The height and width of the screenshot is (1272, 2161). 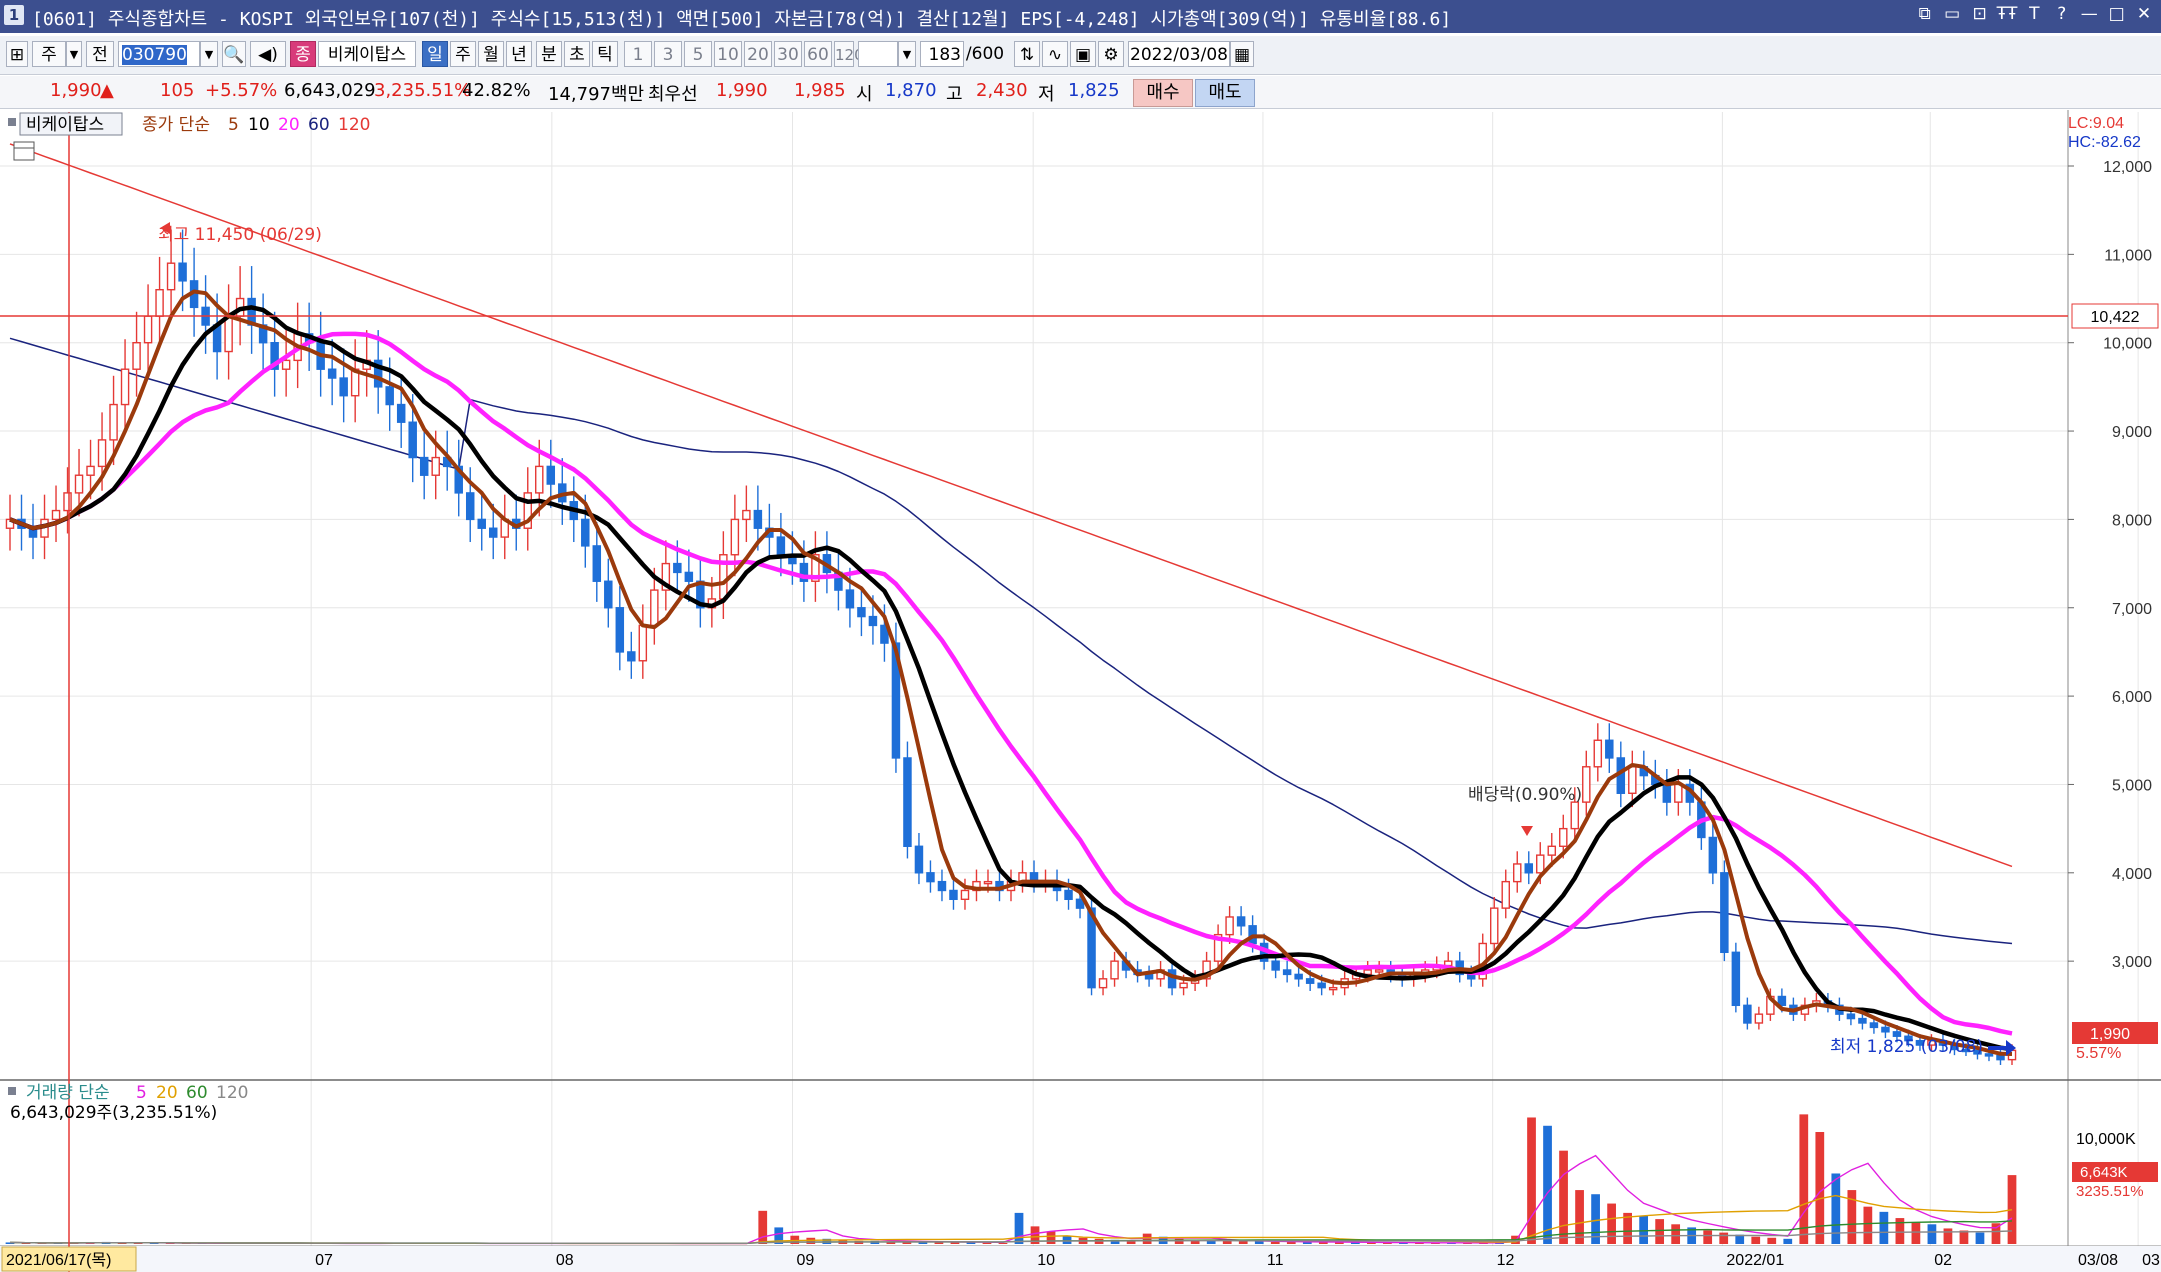 What do you see at coordinates (2098, 1053) in the screenshot?
I see `current-percent-tag: 5.57%` at bounding box center [2098, 1053].